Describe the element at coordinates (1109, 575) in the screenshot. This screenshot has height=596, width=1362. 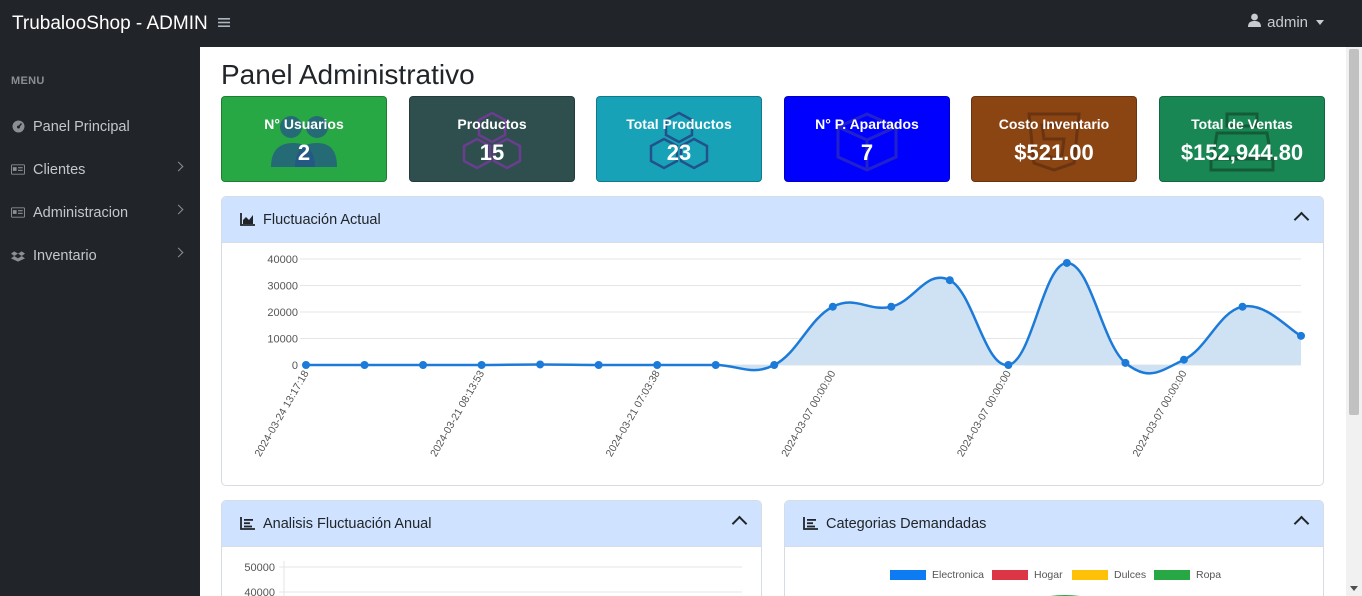
I see `legend-item-dulces: Dulces` at that location.